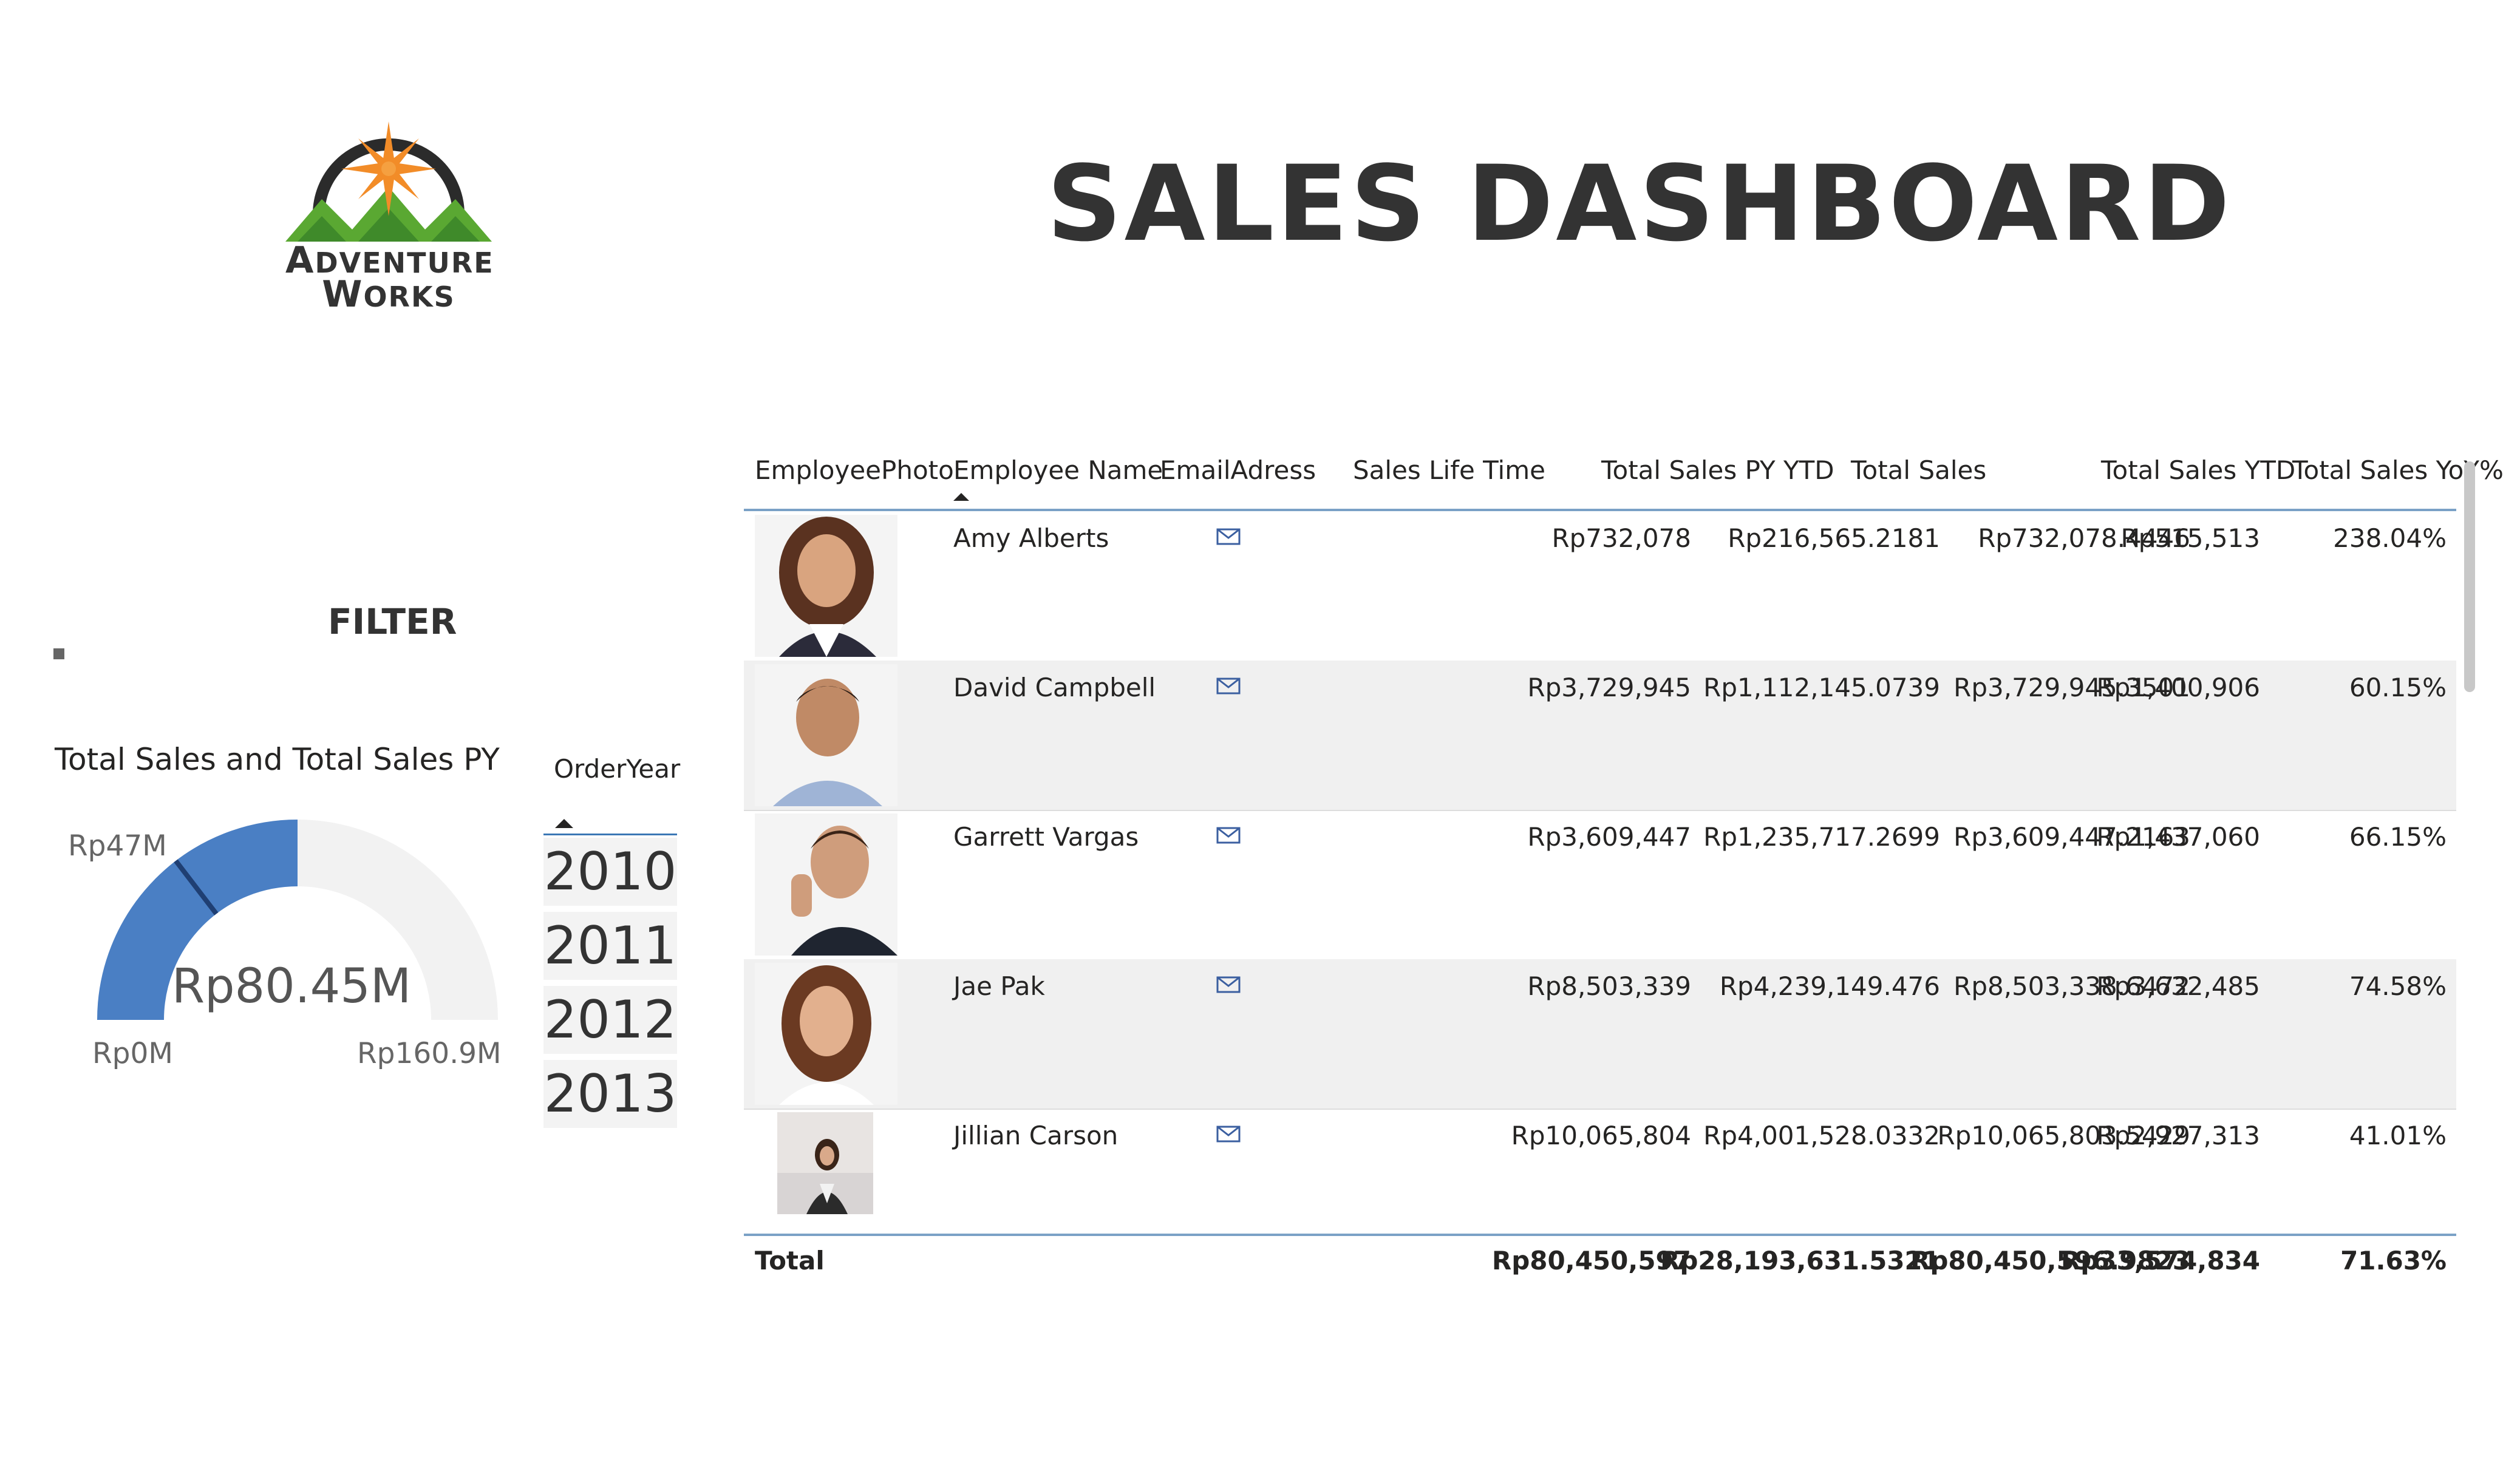 The image size is (2520, 1457). What do you see at coordinates (132, 1053) in the screenshot?
I see `gauge-min-label: Rp0M` at bounding box center [132, 1053].